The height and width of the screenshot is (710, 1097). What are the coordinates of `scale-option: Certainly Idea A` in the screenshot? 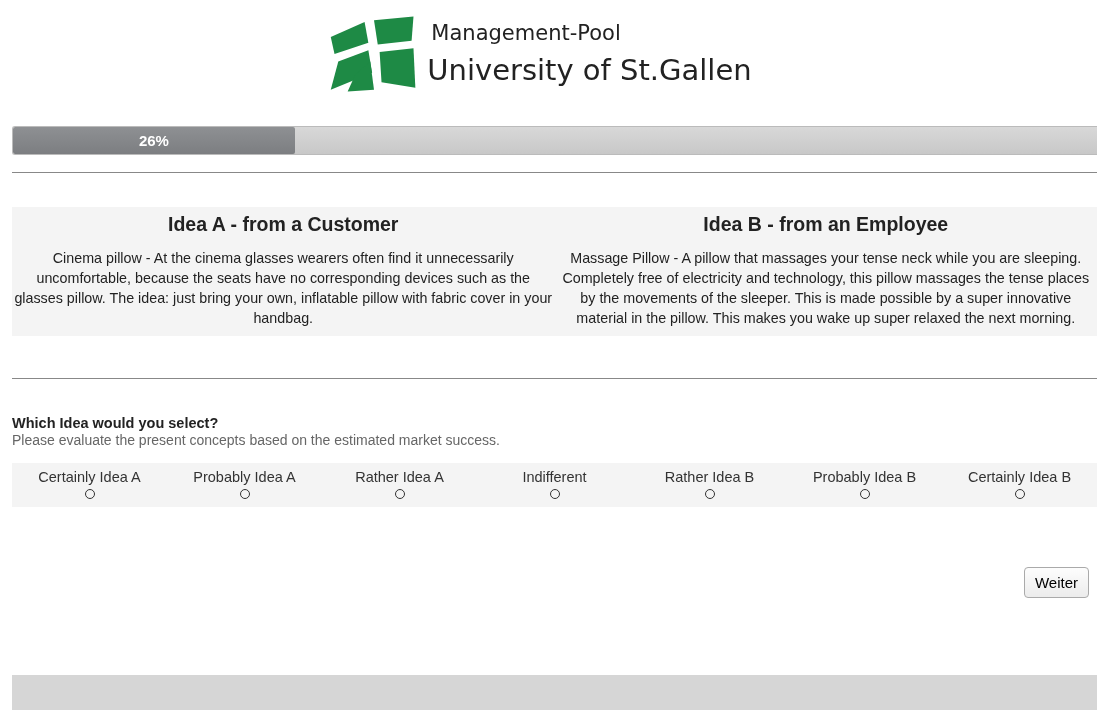 It's located at (89, 484).